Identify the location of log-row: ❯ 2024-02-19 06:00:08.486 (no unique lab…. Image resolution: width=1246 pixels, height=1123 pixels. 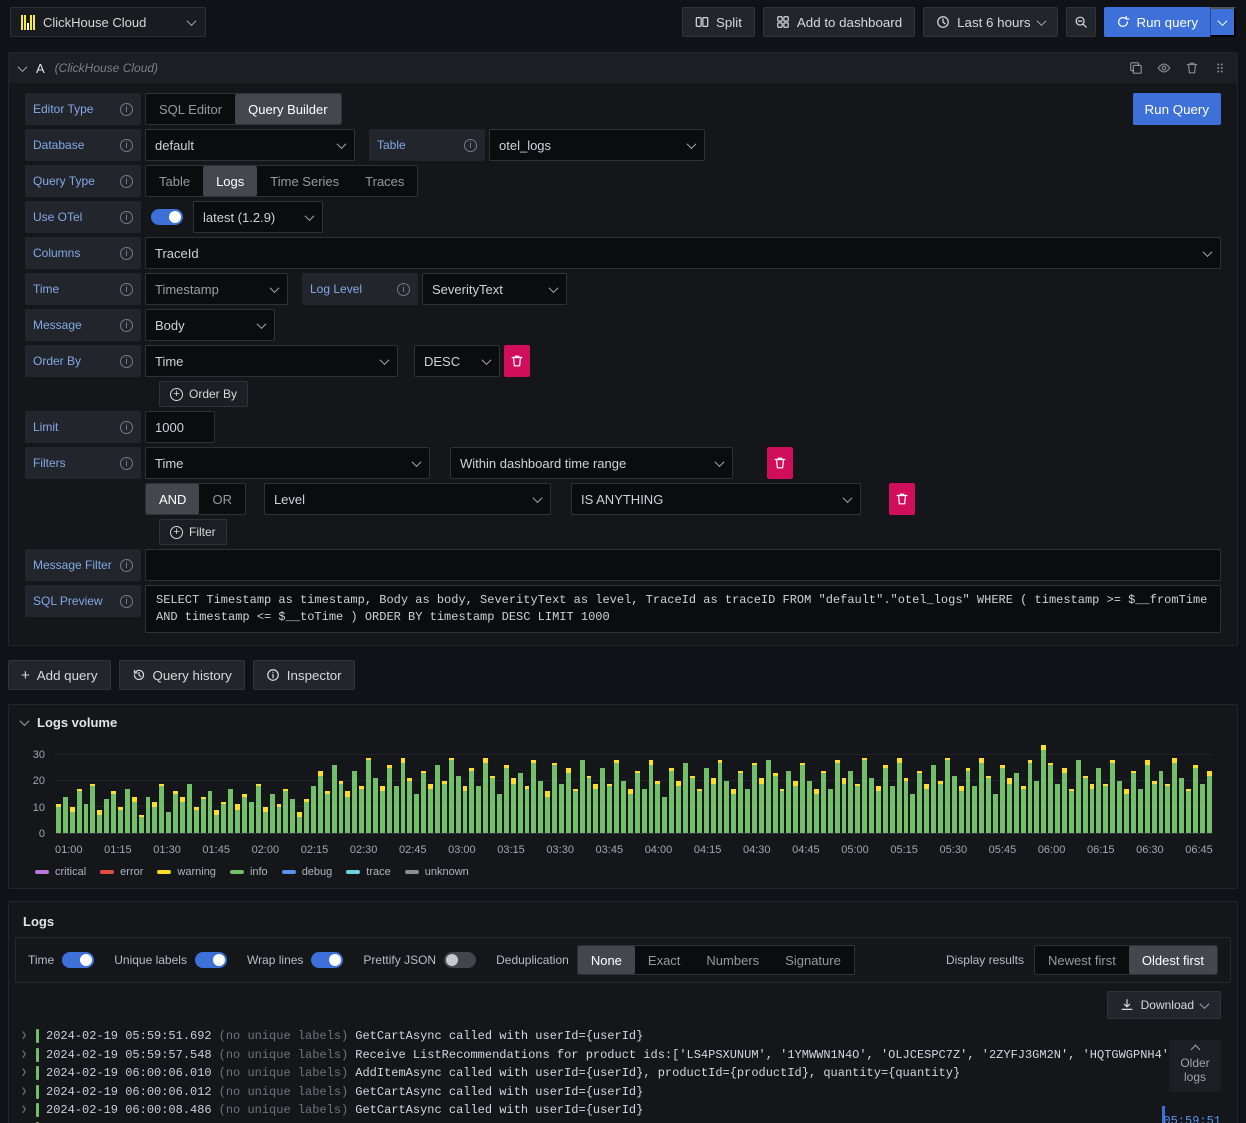
(624, 1110).